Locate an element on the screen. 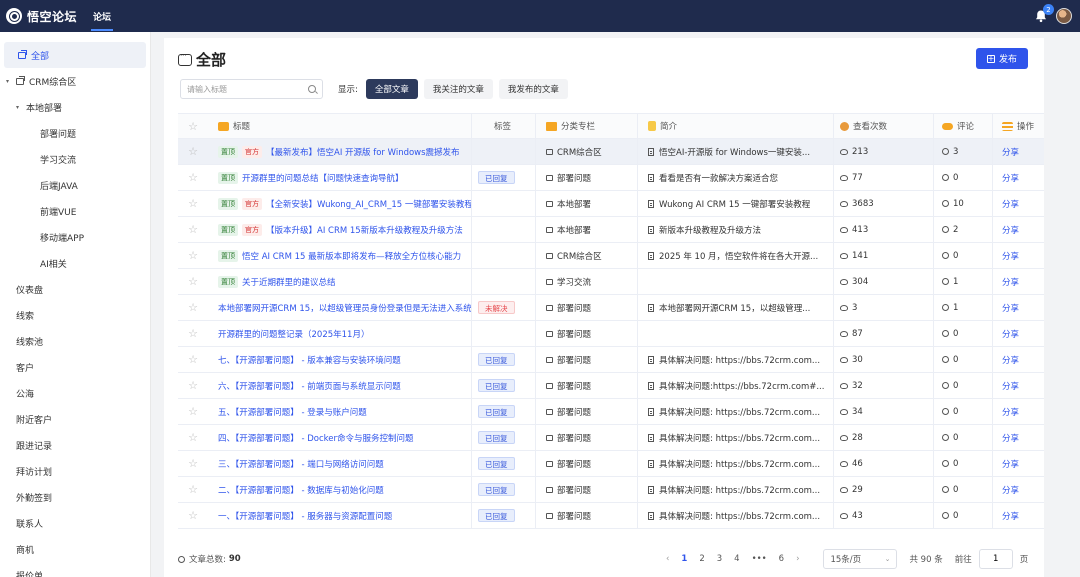 The height and width of the screenshot is (577, 1080). article-title-link: 【全新安装】Wukong_AI_CRM_15 一键部署安装教程 is located at coordinates (368, 204).